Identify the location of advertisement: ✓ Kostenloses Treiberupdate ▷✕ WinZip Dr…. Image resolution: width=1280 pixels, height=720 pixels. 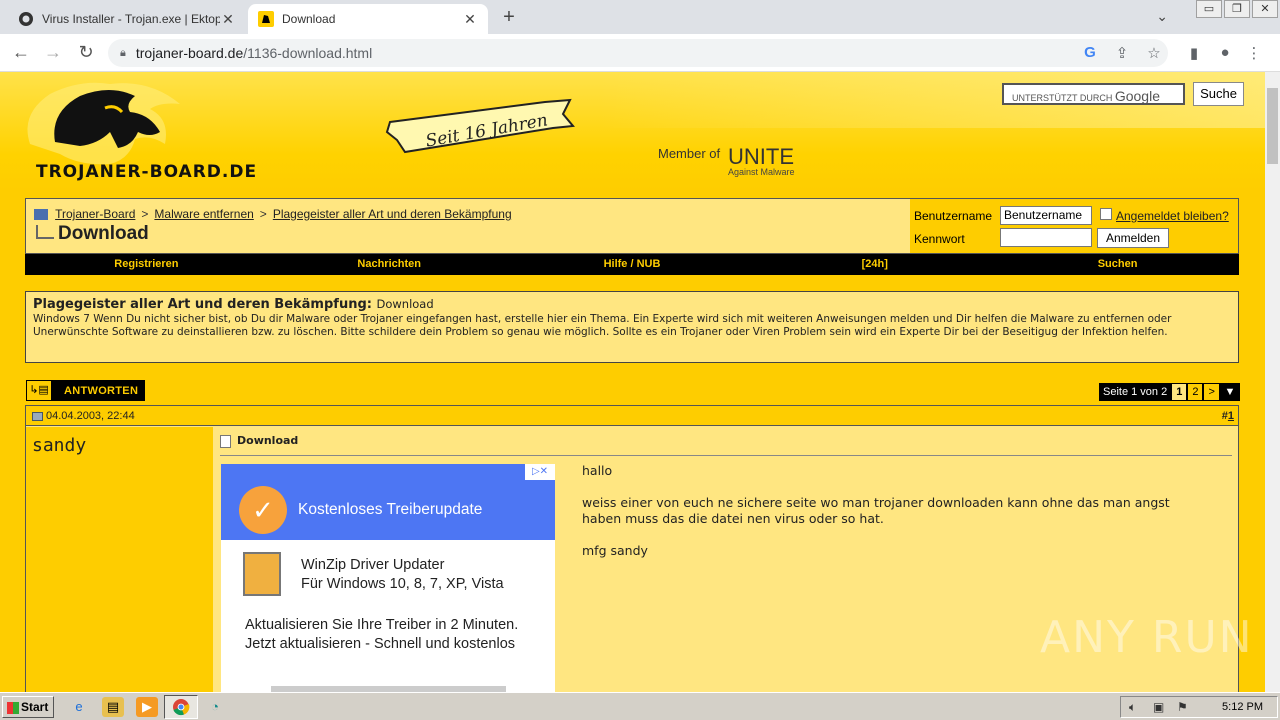
(388, 578).